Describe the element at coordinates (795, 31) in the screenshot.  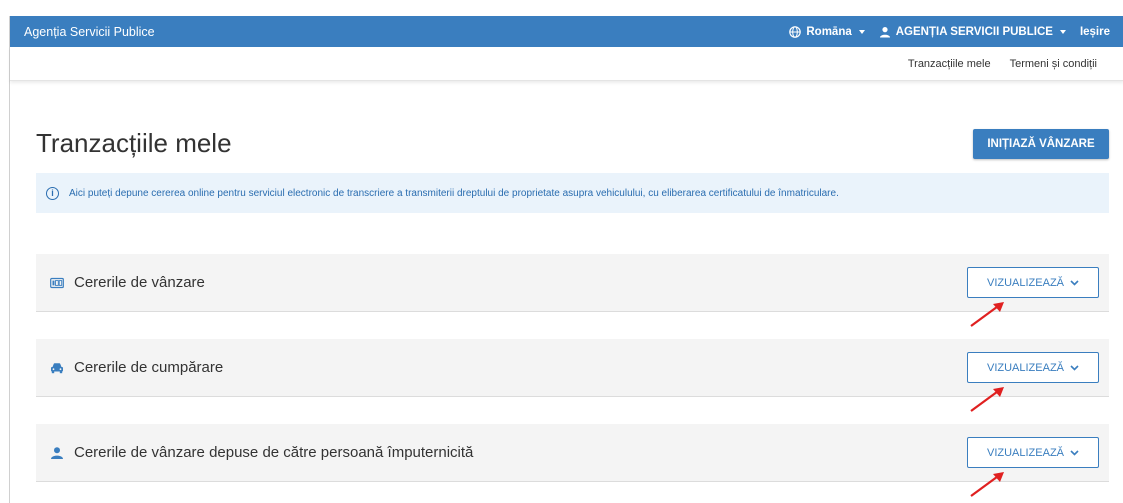
I see `globe-icon` at that location.